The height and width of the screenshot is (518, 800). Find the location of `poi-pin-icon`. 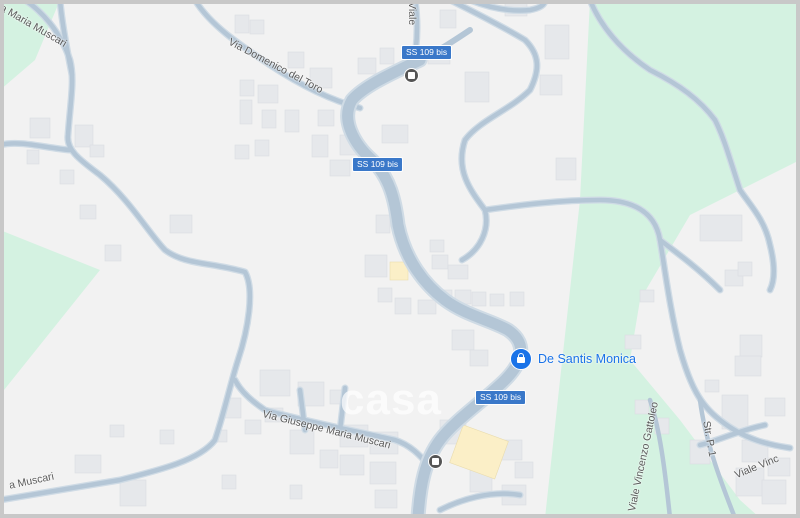

poi-pin-icon is located at coordinates (521, 359).